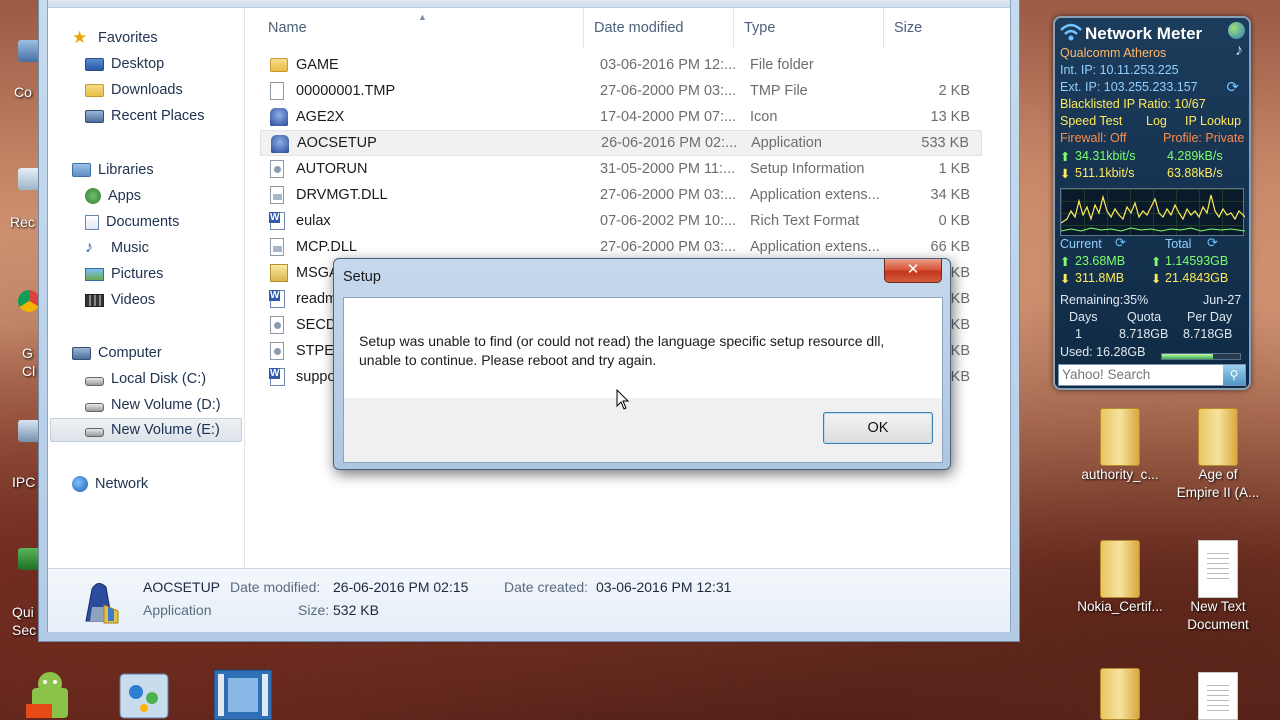 The height and width of the screenshot is (720, 1280). I want to click on column-size-label: Size, so click(908, 28).